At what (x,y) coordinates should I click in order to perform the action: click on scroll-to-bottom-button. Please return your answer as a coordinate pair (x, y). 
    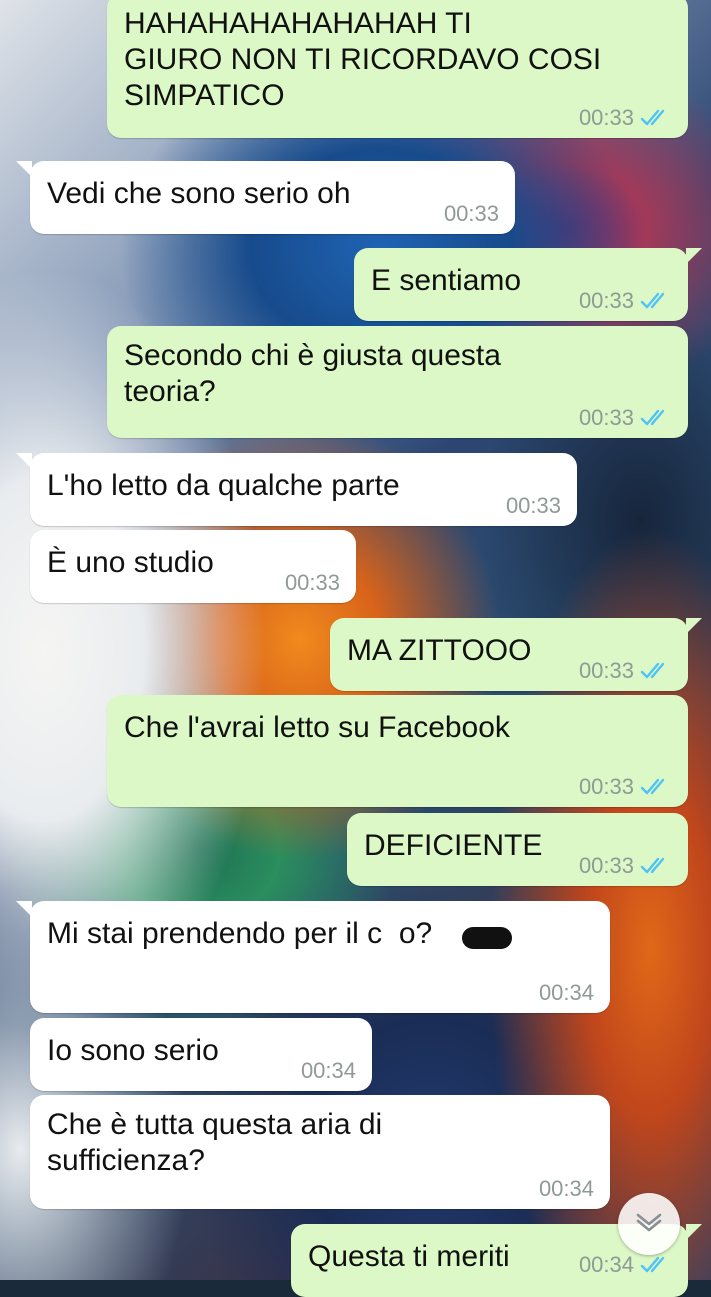
    Looking at the image, I should click on (649, 1224).